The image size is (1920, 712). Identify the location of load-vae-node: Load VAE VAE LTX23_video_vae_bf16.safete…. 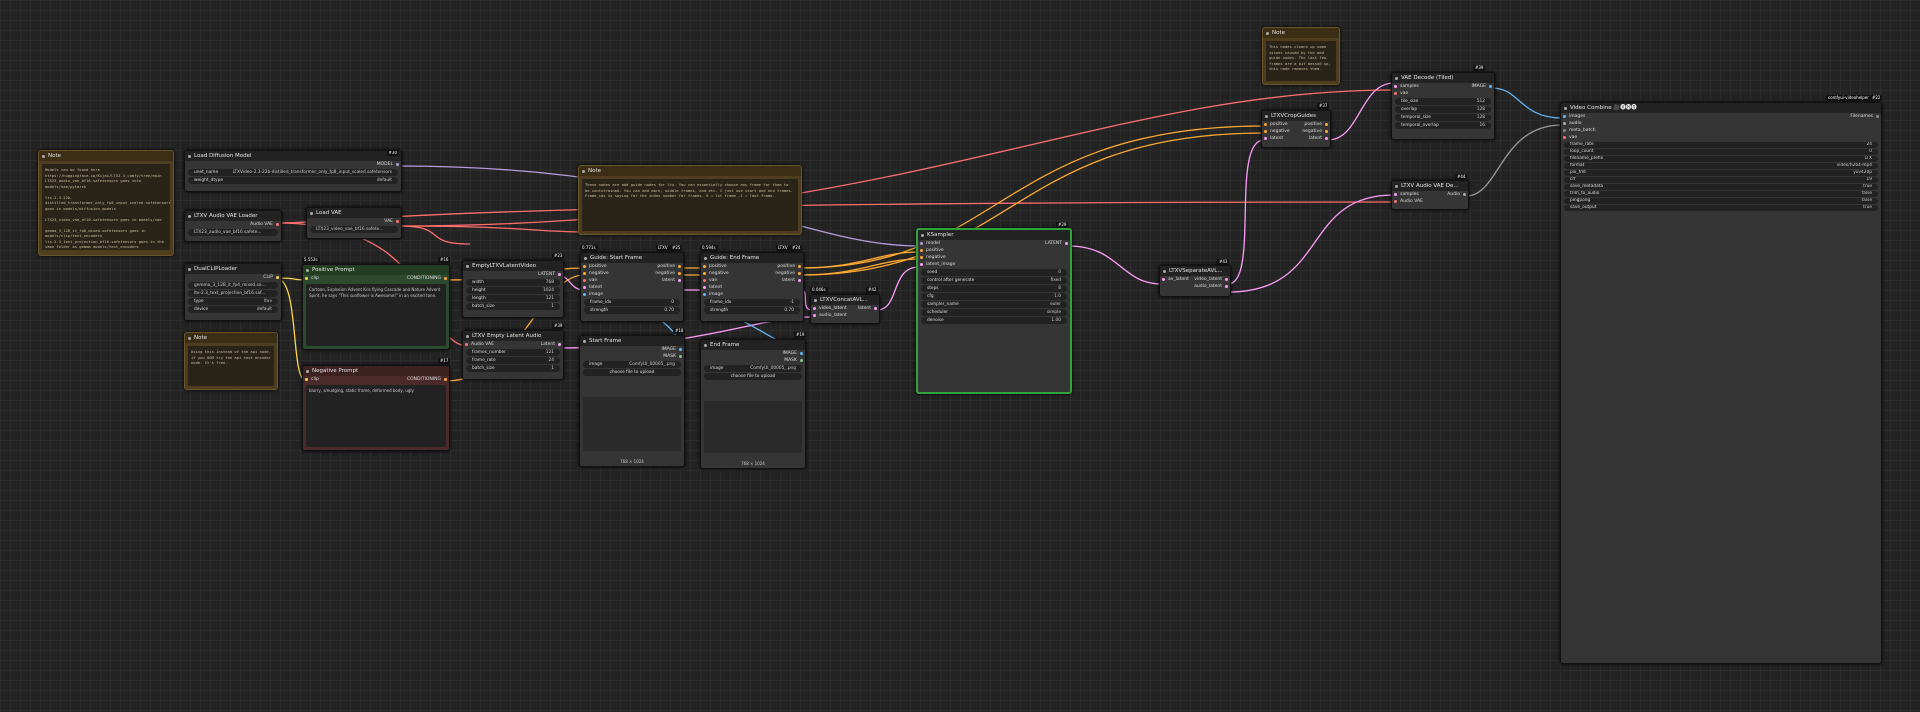
(354, 223).